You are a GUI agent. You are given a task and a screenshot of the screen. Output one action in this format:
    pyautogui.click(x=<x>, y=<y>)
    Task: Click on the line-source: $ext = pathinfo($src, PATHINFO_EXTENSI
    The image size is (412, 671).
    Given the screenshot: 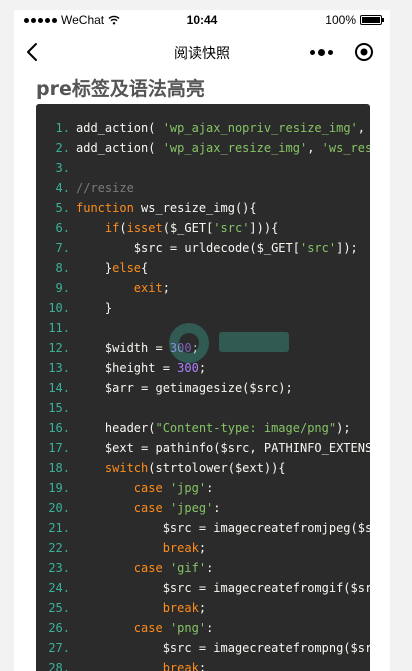 What is the action you would take?
    pyautogui.click(x=220, y=448)
    